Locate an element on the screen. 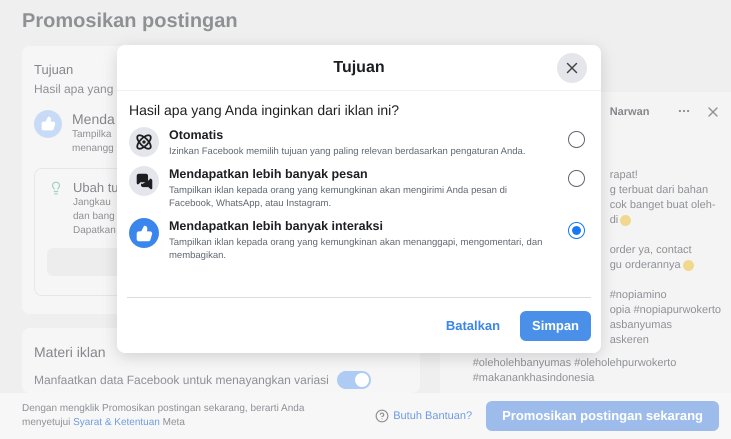 This screenshot has width=731, height=439. option-description: Tampilkan iklan kepada orang yang kemungkinan akan mengirimi Anda pesan di Facebook, WhatsApp, atau Instagram. is located at coordinates (338, 197).